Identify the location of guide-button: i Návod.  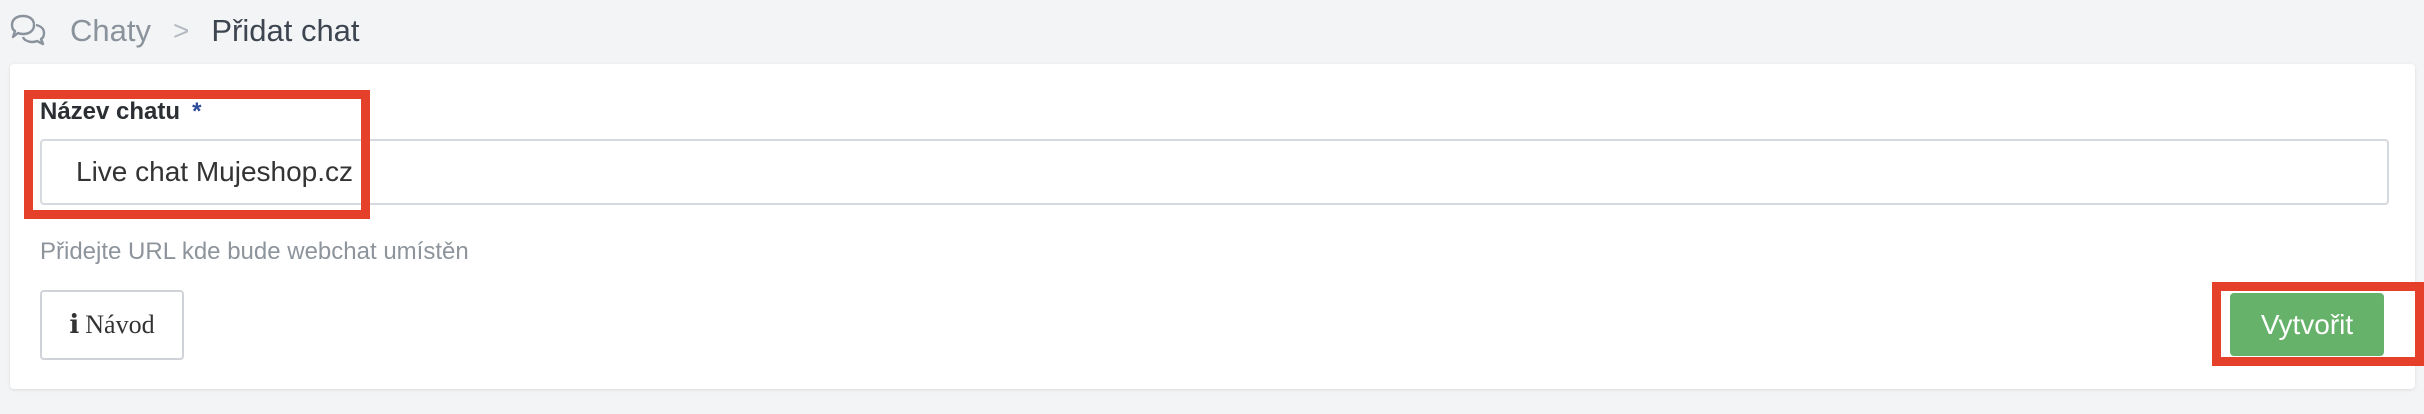
(112, 325).